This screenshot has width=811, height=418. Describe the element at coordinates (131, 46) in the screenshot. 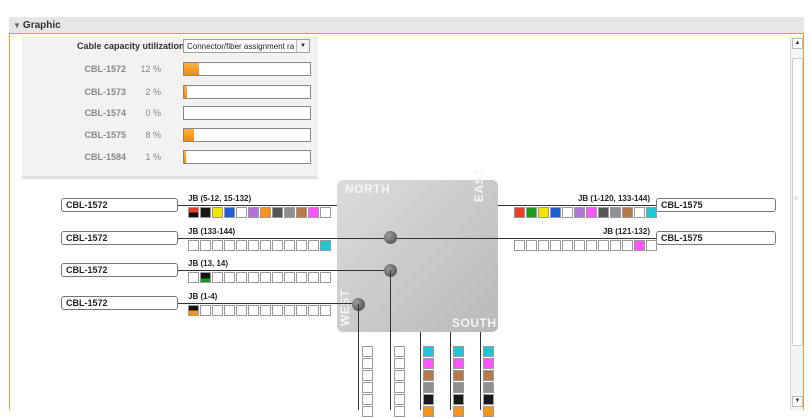

I see `capacity-title: Cable capacity utilization` at that location.